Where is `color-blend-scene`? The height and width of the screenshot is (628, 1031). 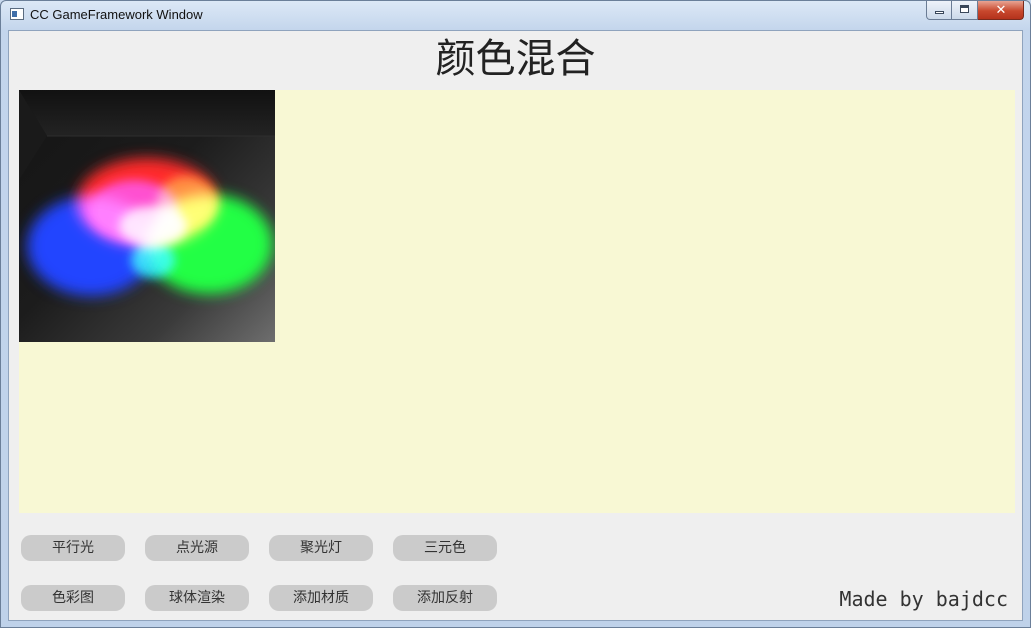
color-blend-scene is located at coordinates (147, 193).